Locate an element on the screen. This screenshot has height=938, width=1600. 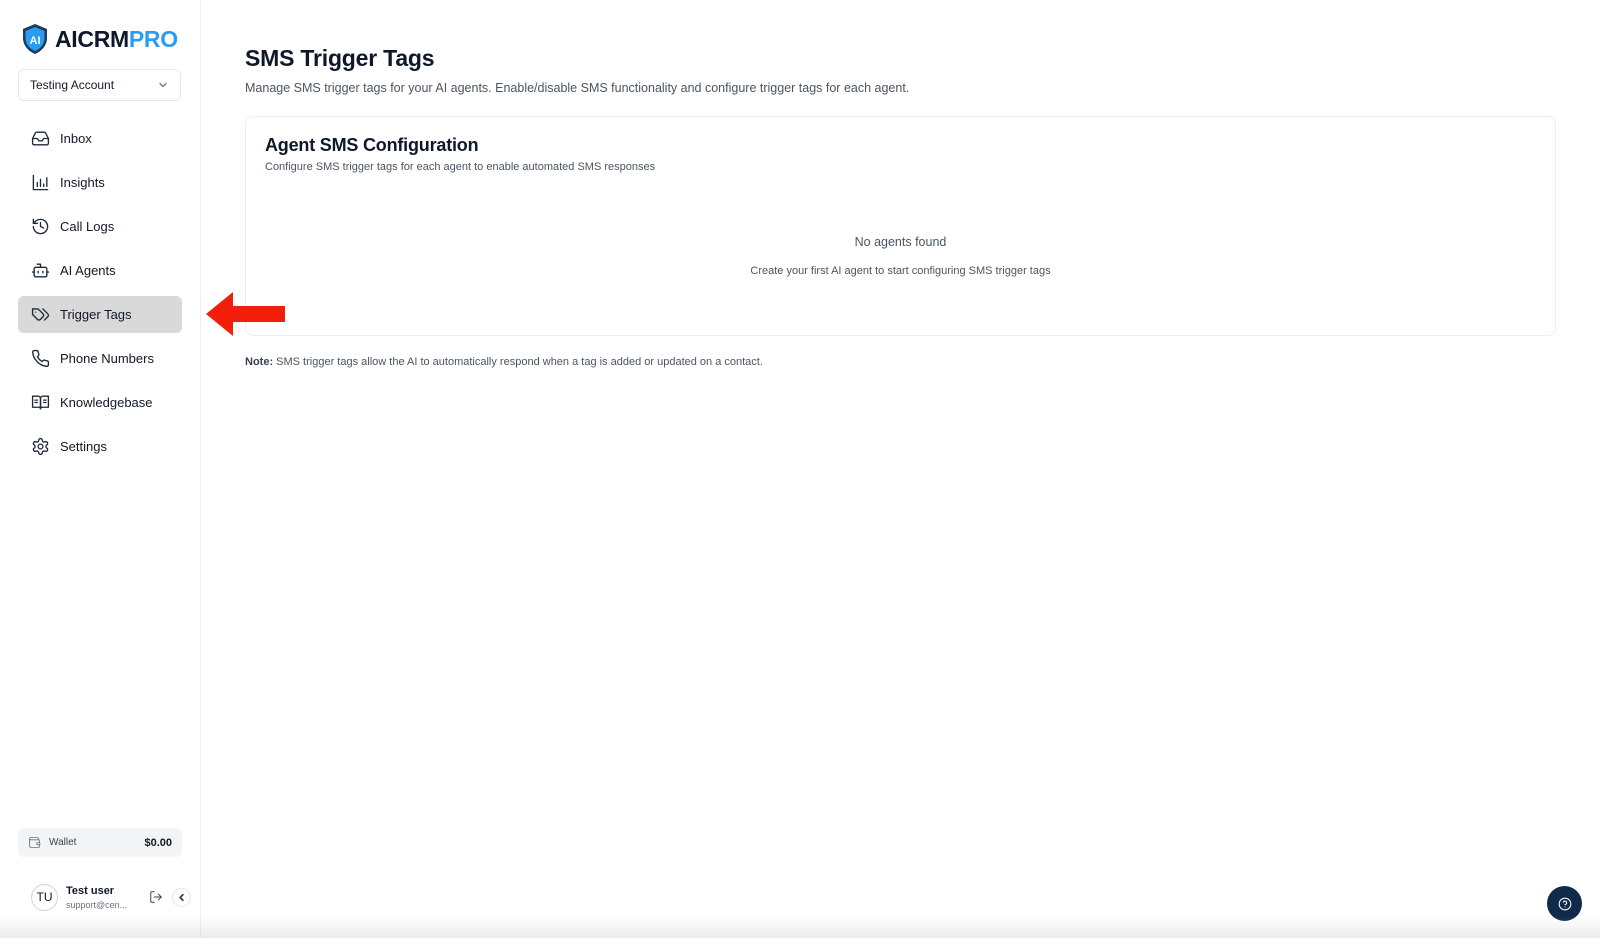
inbox-icon is located at coordinates (40, 138).